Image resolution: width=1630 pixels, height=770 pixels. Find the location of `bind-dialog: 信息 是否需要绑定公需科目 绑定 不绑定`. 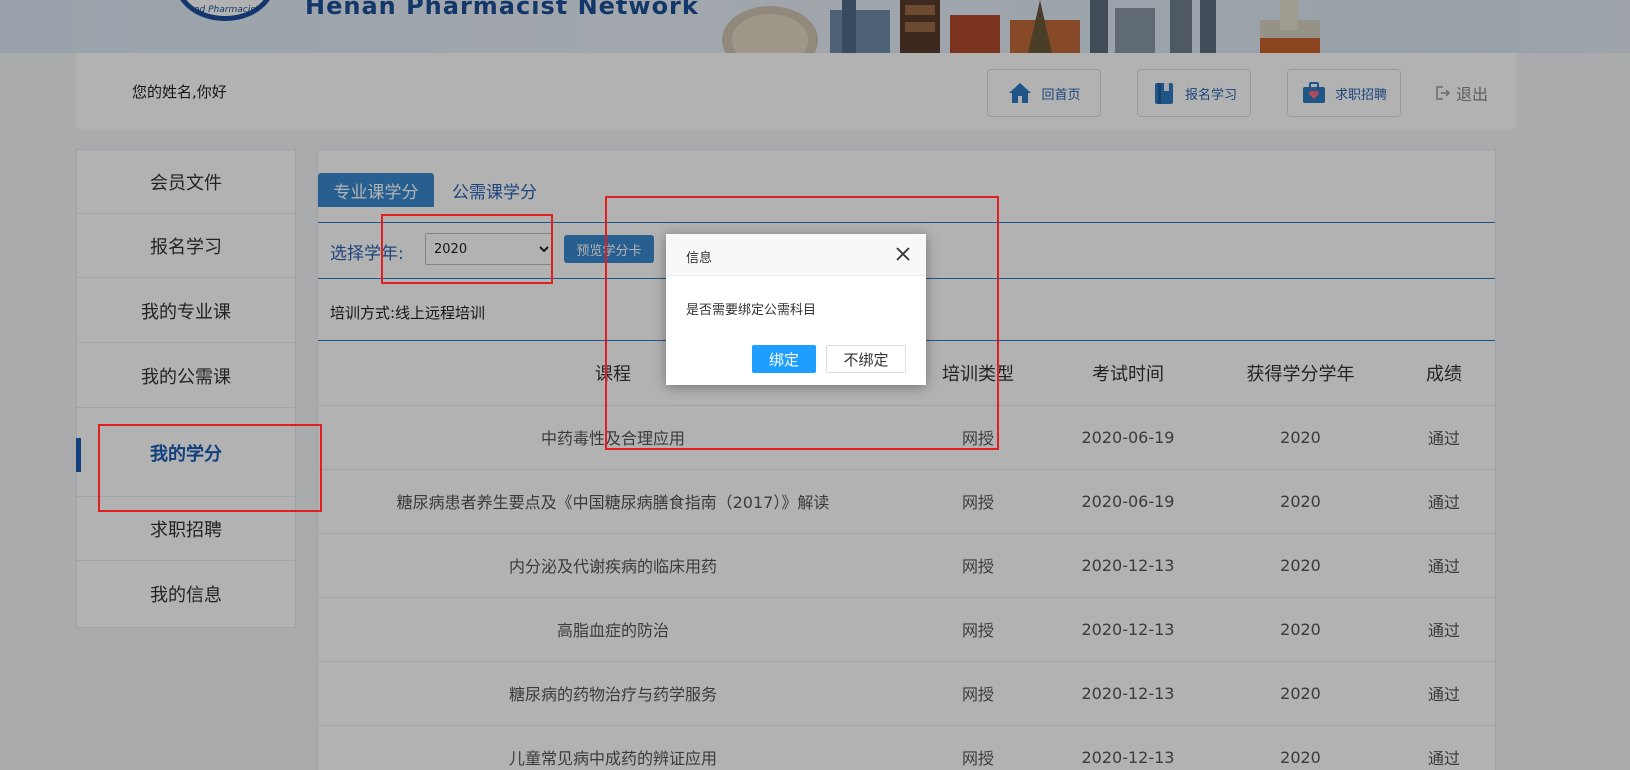

bind-dialog: 信息 是否需要绑定公需科目 绑定 不绑定 is located at coordinates (796, 309).